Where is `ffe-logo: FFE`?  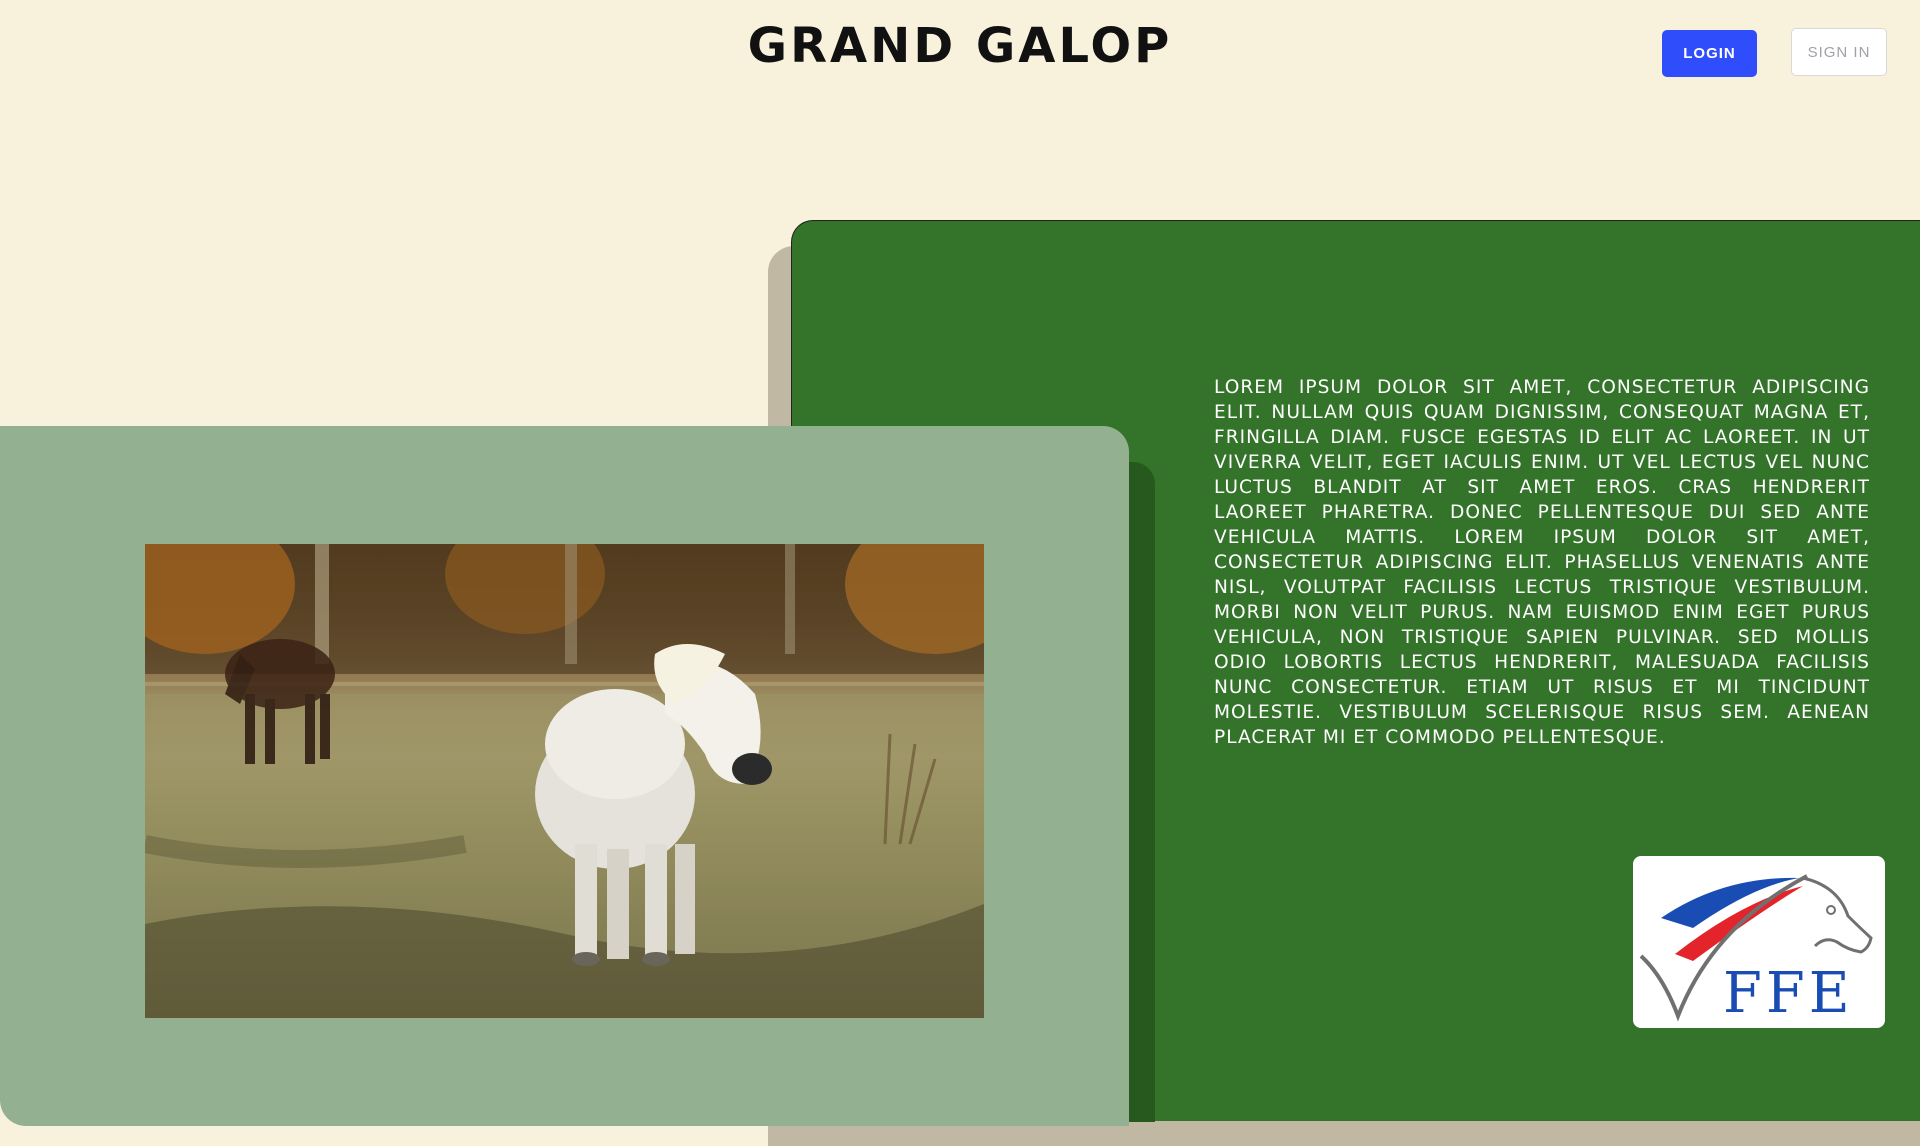 ffe-logo: FFE is located at coordinates (1759, 942).